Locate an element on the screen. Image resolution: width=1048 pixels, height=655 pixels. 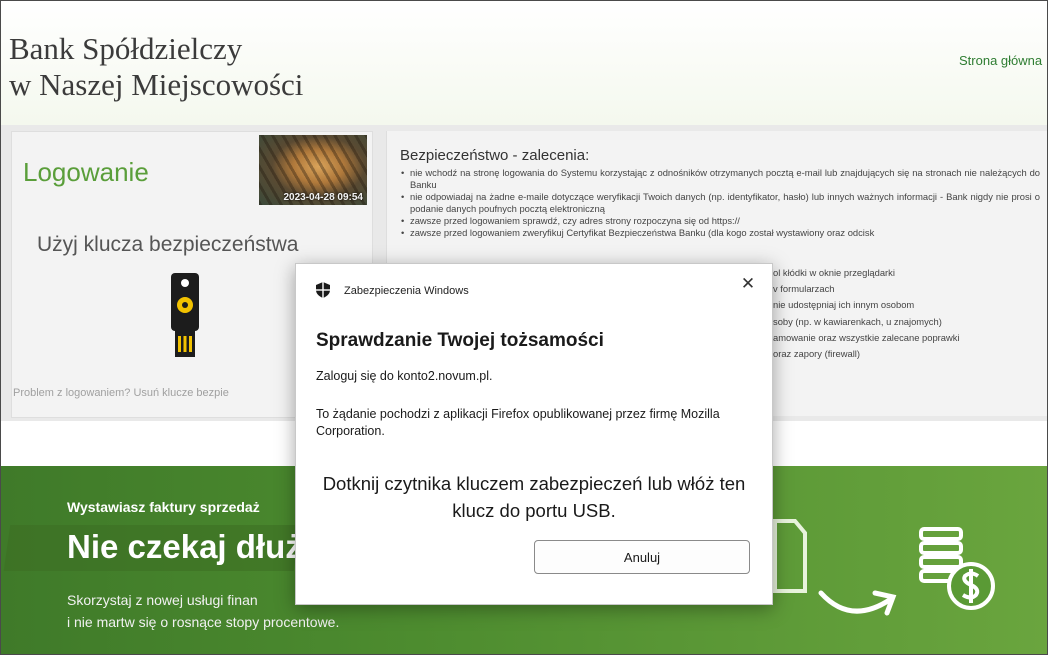
promo-lead: Wystawiasz faktury sprzedaż is located at coordinates (163, 507).